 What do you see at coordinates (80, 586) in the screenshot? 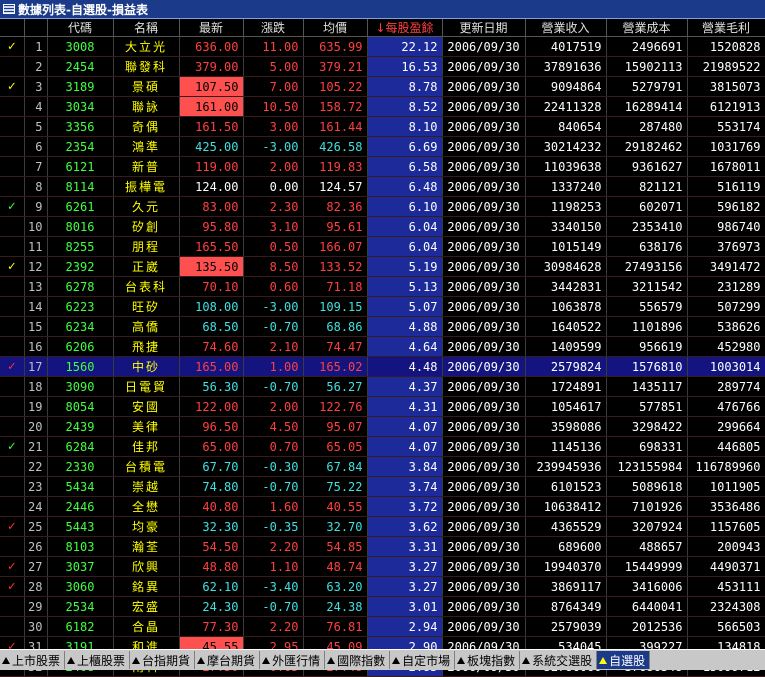
I see `stock-code: 3060` at bounding box center [80, 586].